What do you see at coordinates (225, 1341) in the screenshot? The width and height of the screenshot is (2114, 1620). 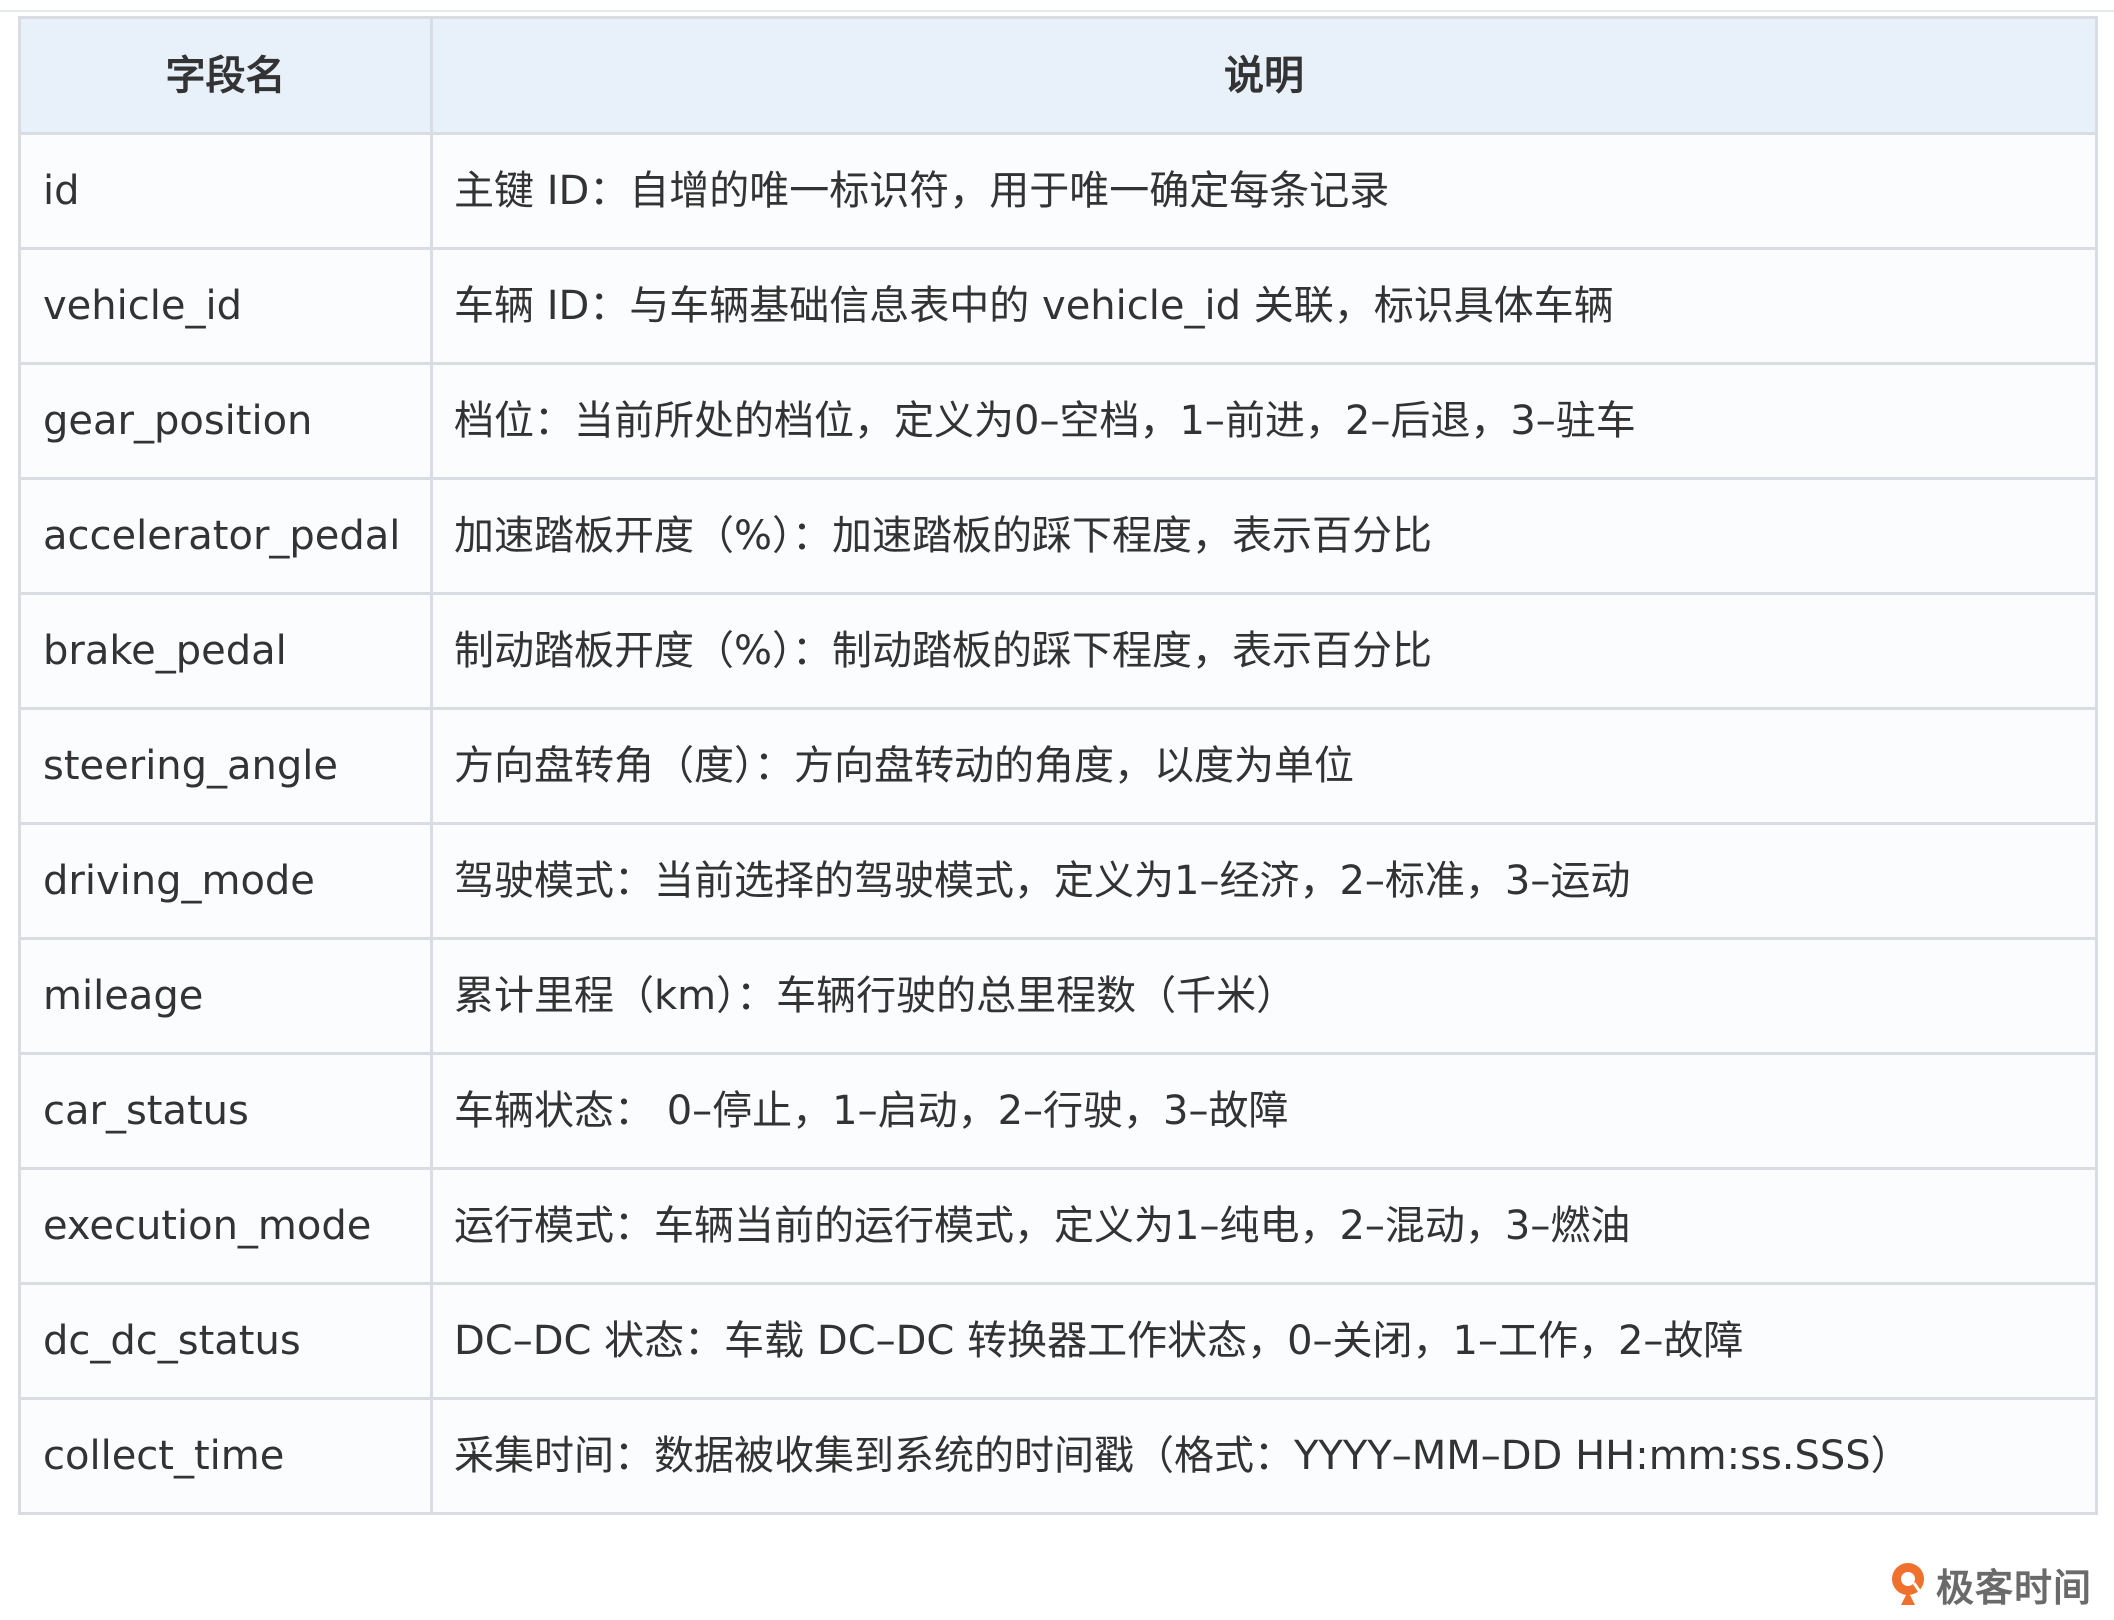 I see `field-name-cell: dc_dc_status` at bounding box center [225, 1341].